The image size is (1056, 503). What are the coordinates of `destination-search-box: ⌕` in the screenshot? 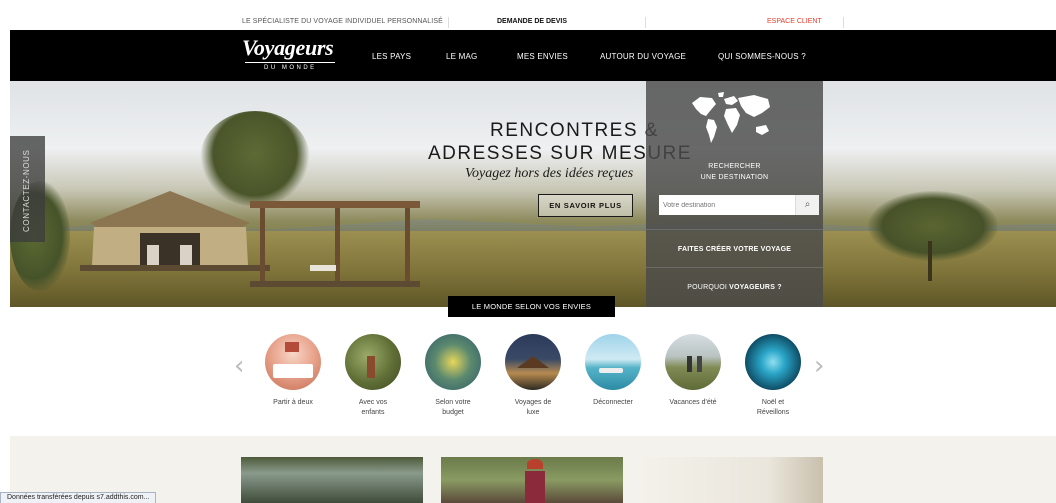 It's located at (739, 205).